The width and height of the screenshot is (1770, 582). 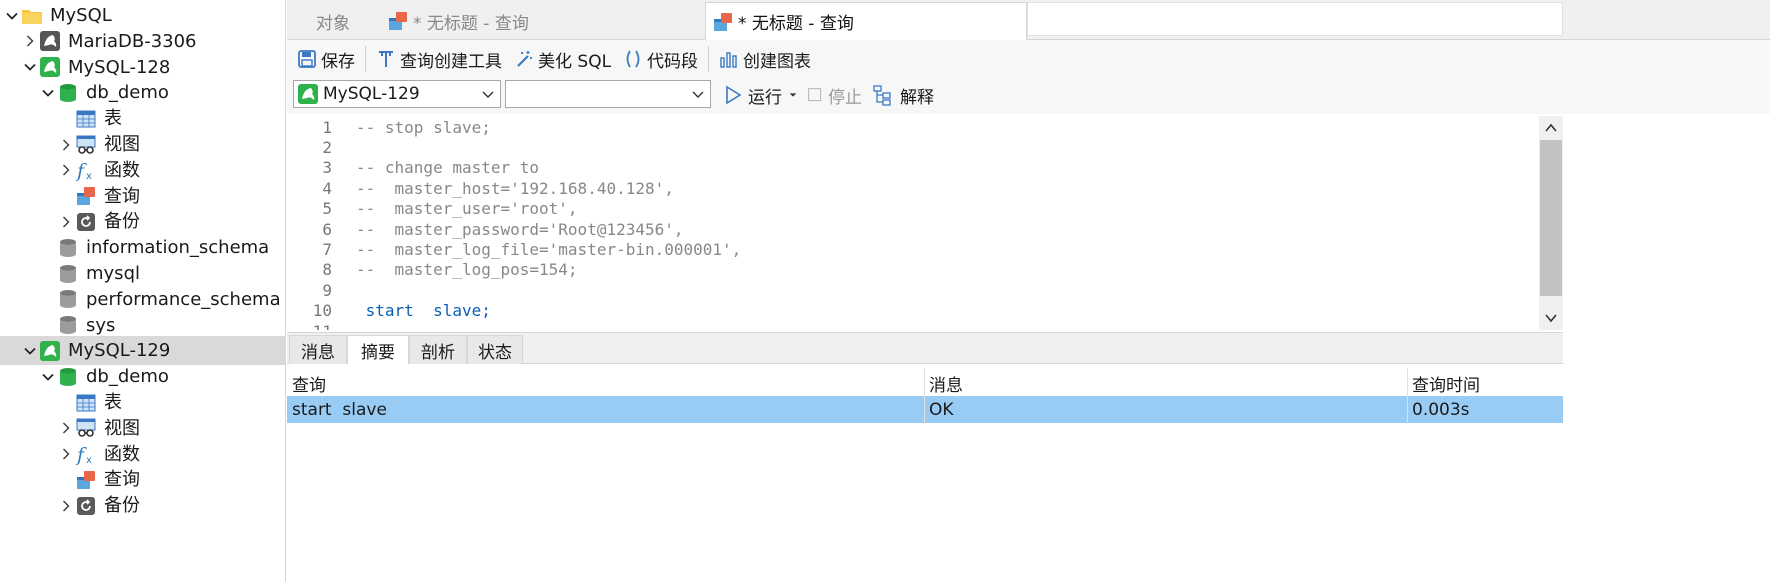 I want to click on code-line: 1 -- stop slave;, so click(x=390, y=127).